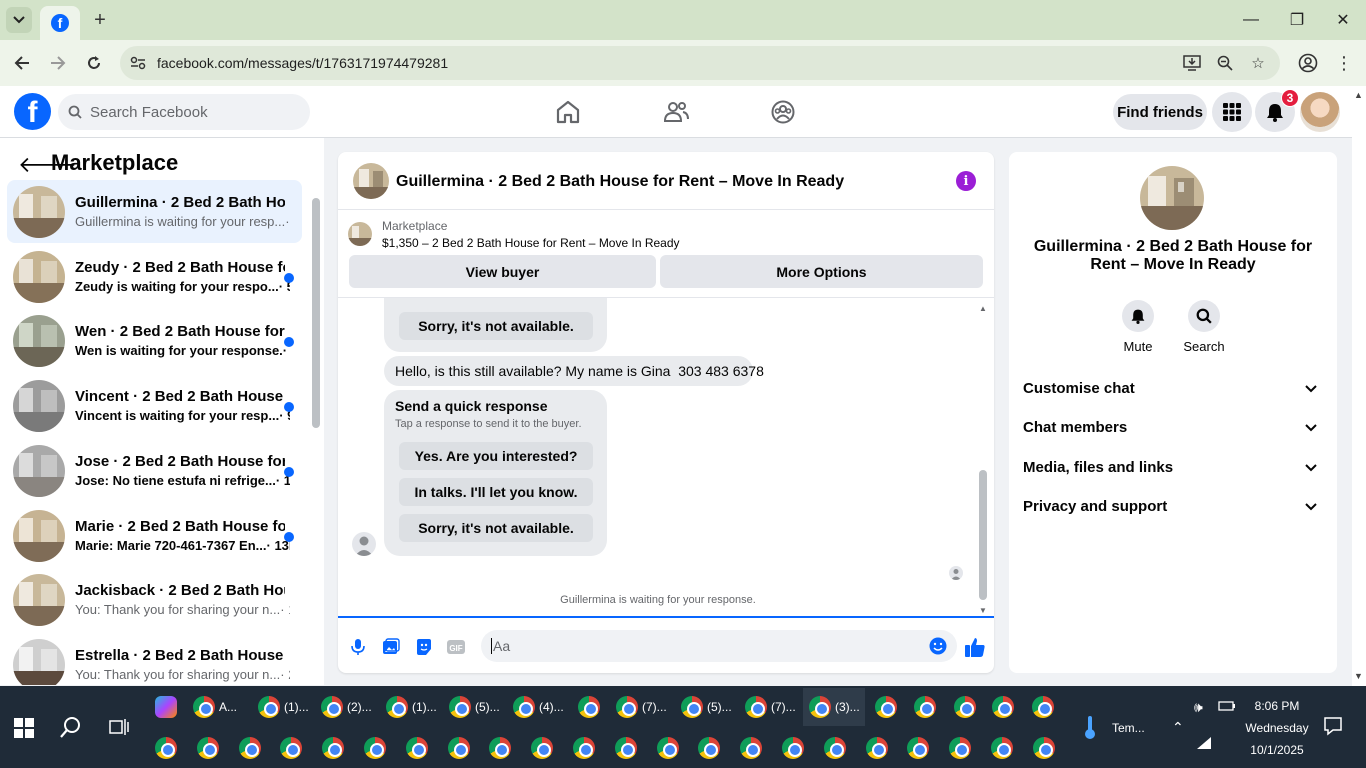 This screenshot has width=1366, height=768. I want to click on friends-icon, so click(676, 112).